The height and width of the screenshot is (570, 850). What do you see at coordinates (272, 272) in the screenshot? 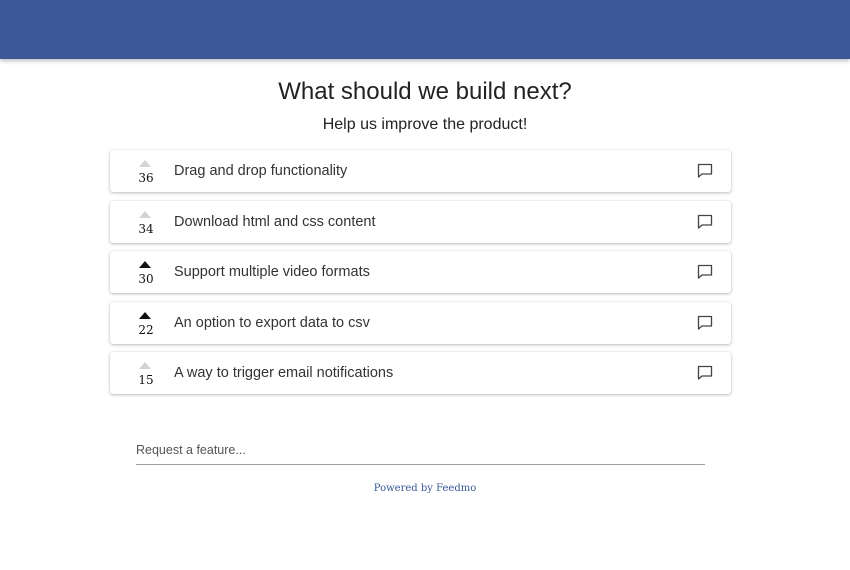
I see `feature-label: Support multiple video formats` at bounding box center [272, 272].